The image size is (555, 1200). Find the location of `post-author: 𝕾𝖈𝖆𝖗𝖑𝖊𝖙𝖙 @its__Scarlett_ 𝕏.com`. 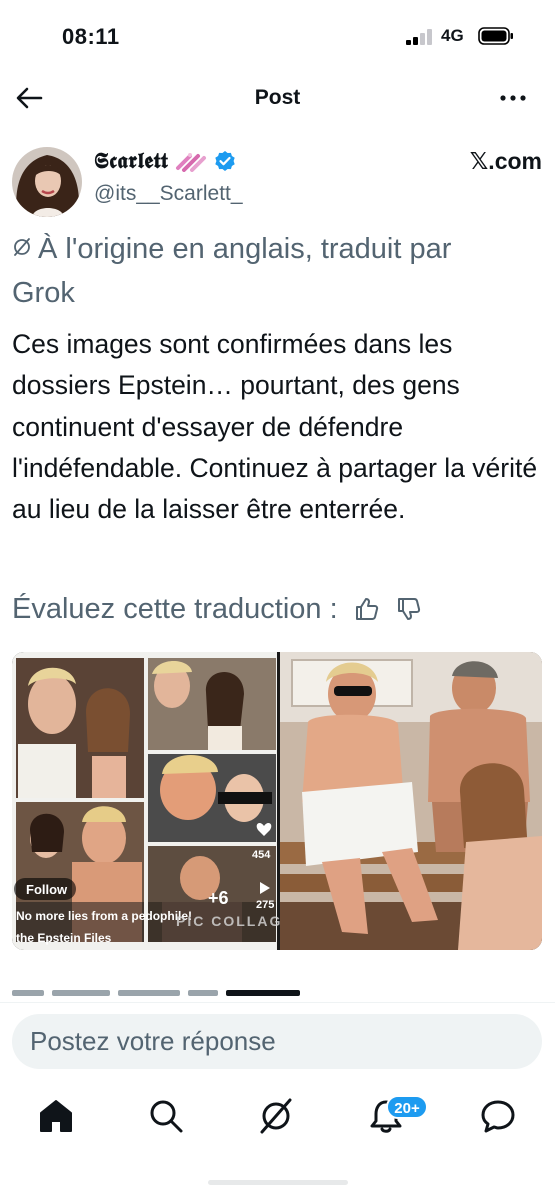

post-author: 𝕾𝖈𝖆𝖗𝖑𝖊𝖙𝖙 @its__Scarlett_ 𝕏.com is located at coordinates (277, 182).